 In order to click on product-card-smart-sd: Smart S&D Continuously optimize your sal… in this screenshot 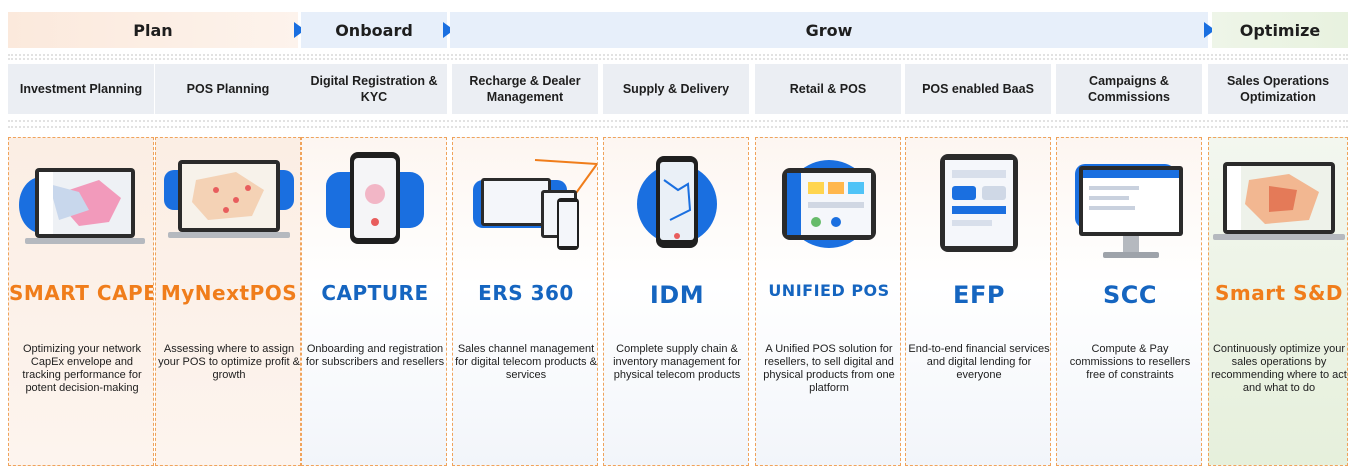, I will do `click(1278, 301)`.